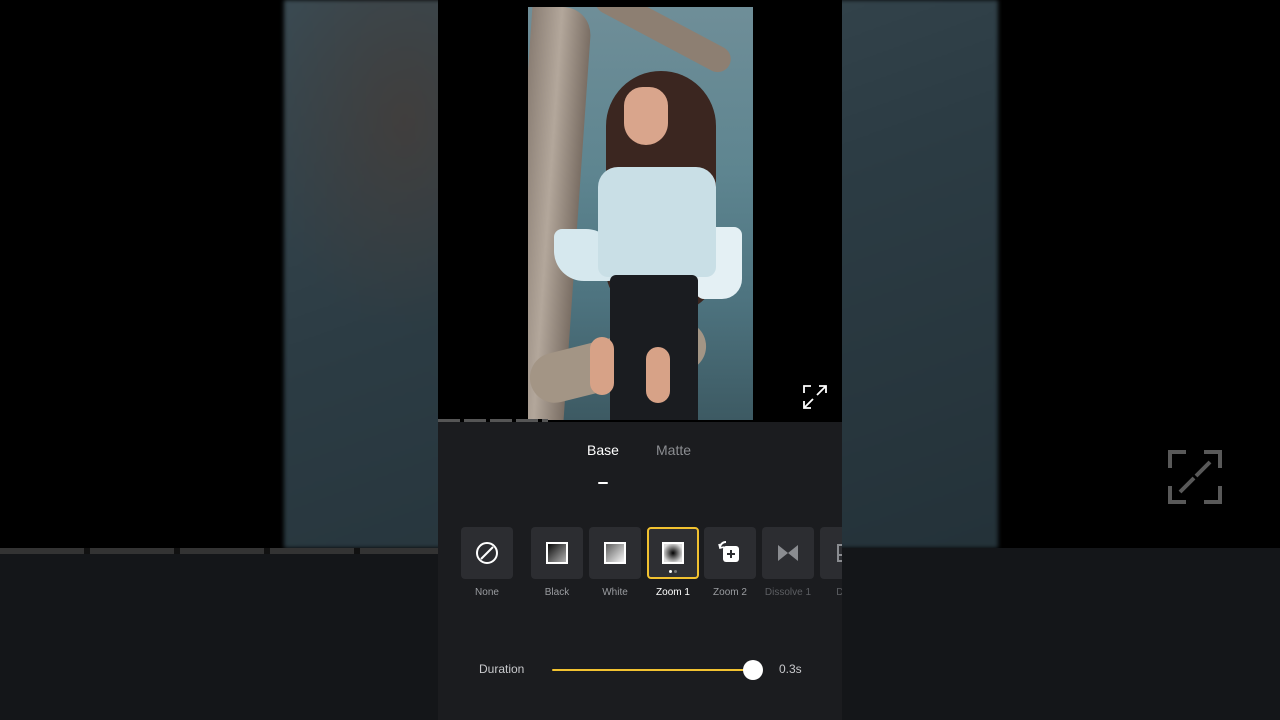 This screenshot has height=720, width=1280. What do you see at coordinates (646, 116) in the screenshot?
I see `photo-face` at bounding box center [646, 116].